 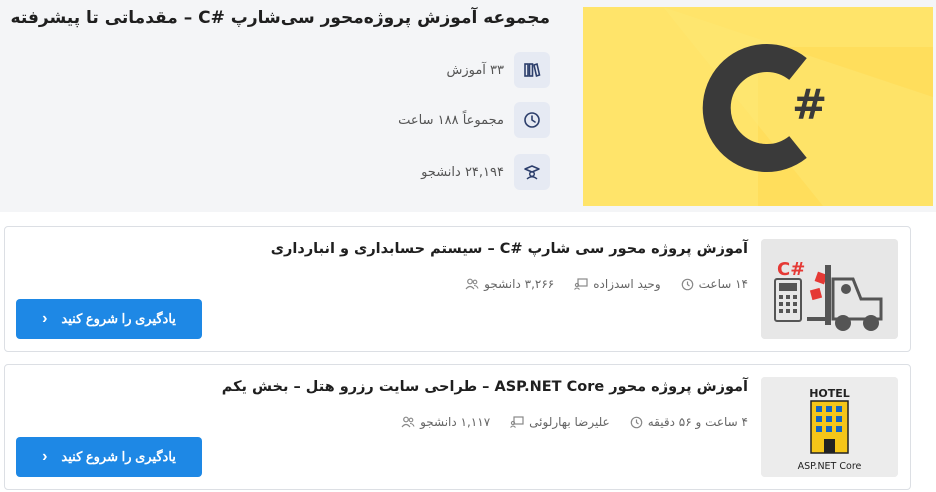 I want to click on stat-students: ۲۴,۱۹۴ دانشجو, so click(x=485, y=172).